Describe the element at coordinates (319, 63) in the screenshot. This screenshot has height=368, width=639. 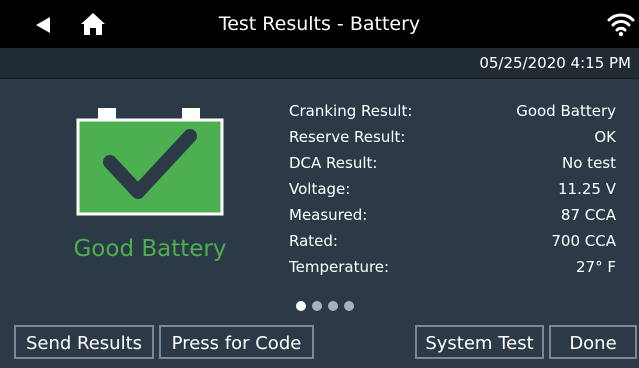
I see `date-bar: 05/25/2020 4:15 PM` at that location.